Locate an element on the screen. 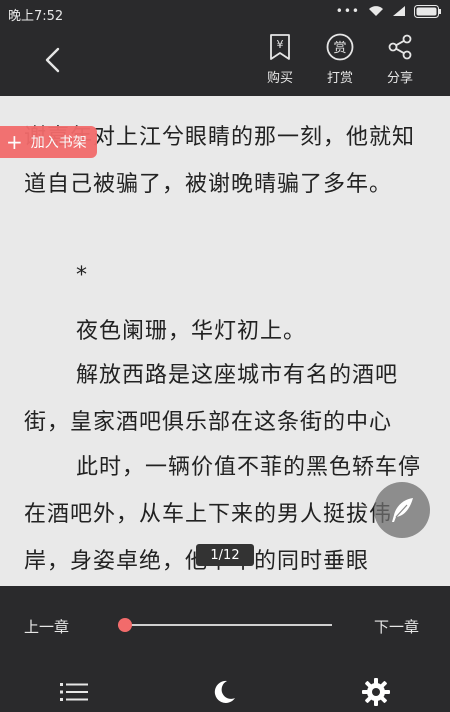 This screenshot has width=450, height=712. paragraph: 解放西路是这座城市有名的酒吧街，皇家酒吧俱乐部在这条街的中心 is located at coordinates (211, 399).